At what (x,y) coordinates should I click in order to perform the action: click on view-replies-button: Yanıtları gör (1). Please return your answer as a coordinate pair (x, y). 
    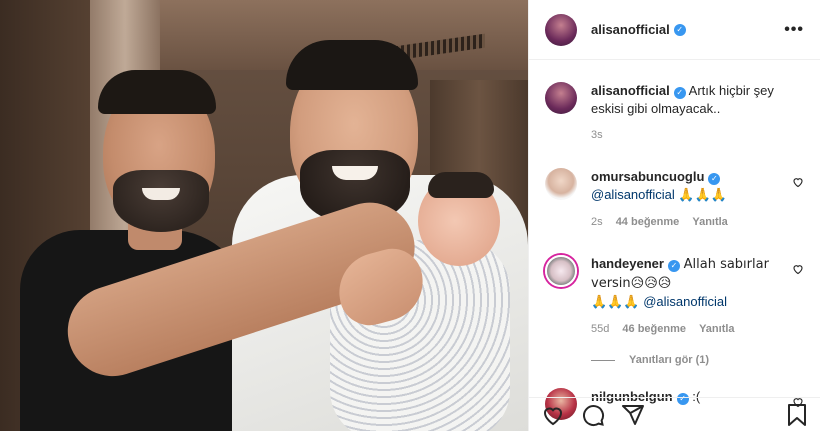
    Looking at the image, I should click on (697, 360).